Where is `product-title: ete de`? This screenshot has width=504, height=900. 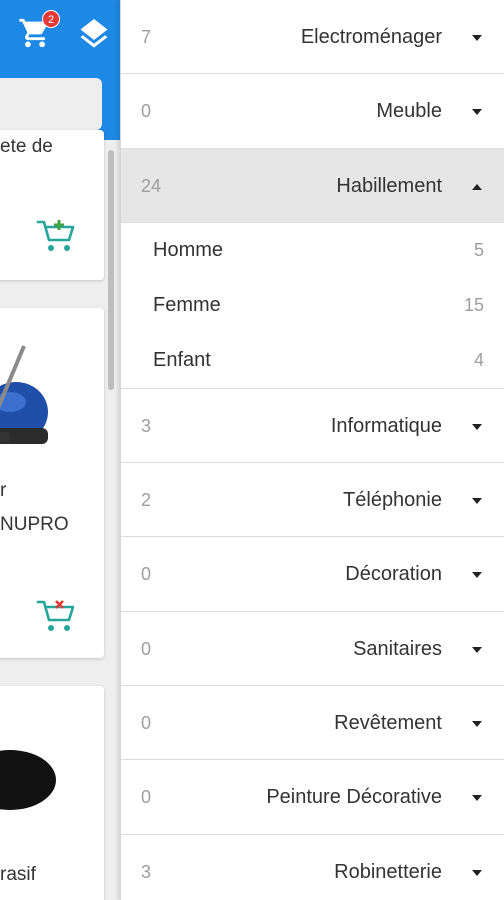
product-title: ete de is located at coordinates (26, 146).